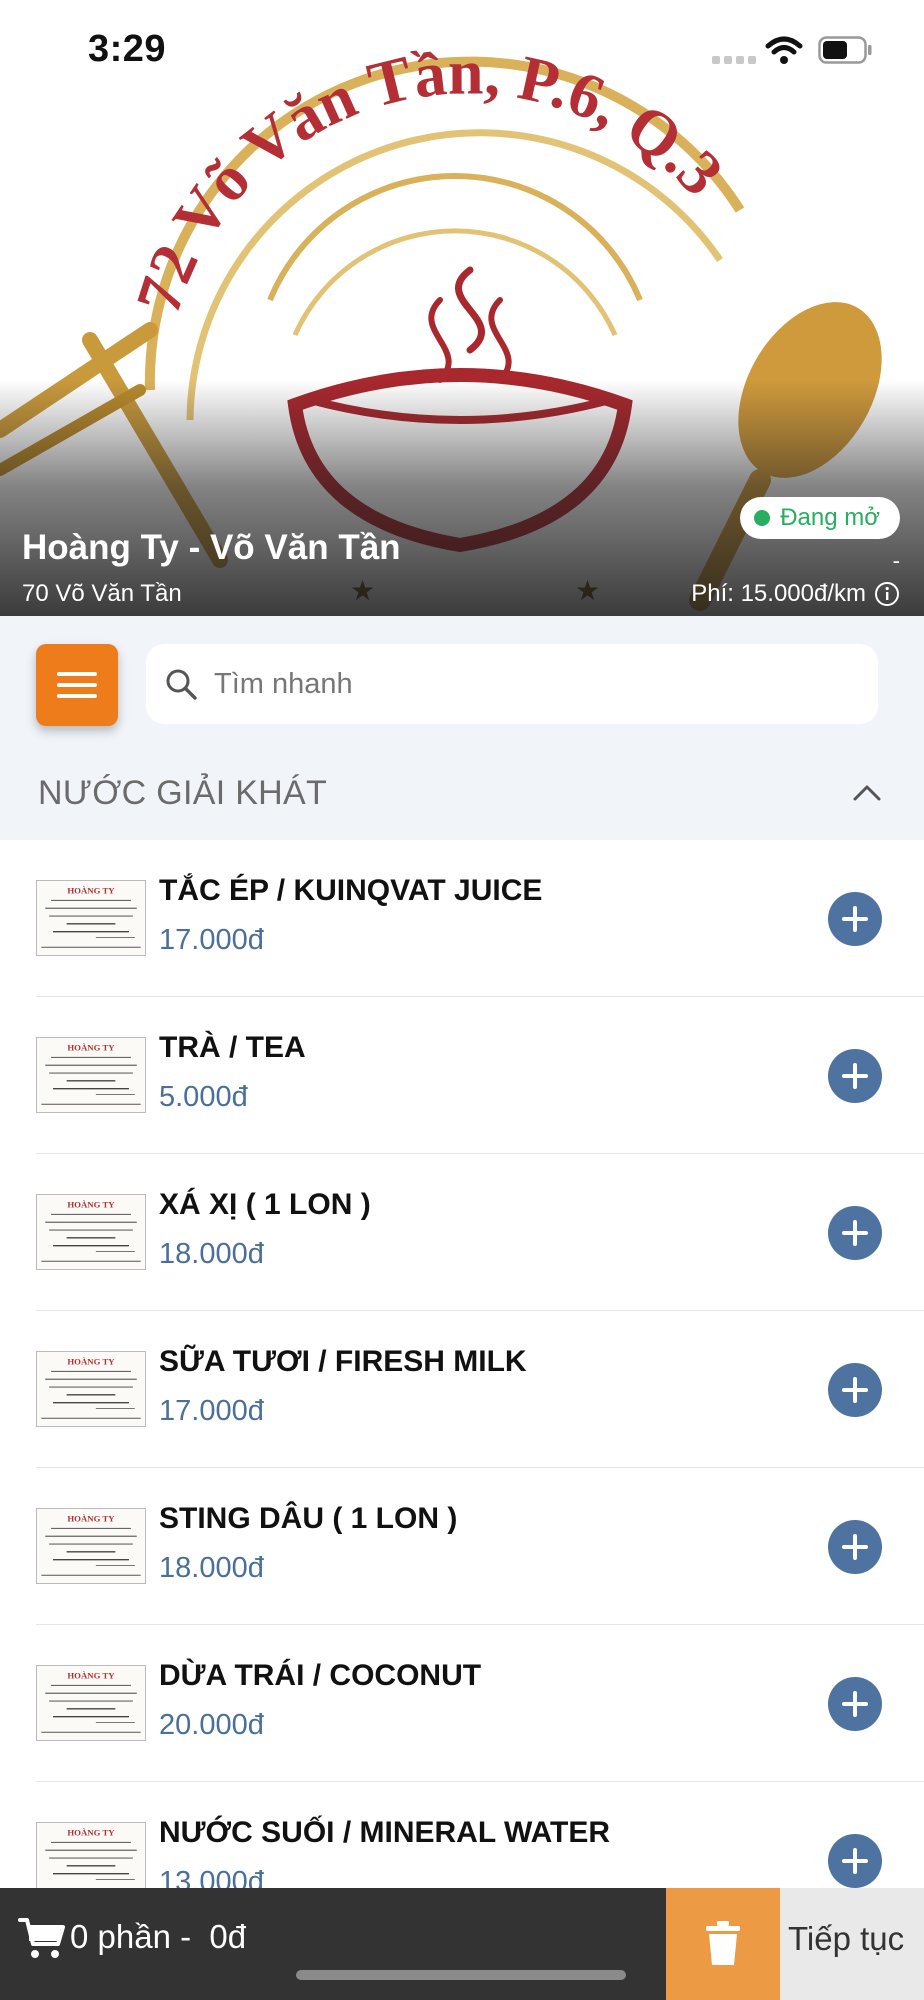 This screenshot has height=2000, width=924. Describe the element at coordinates (181, 684) in the screenshot. I see `search-icon` at that location.